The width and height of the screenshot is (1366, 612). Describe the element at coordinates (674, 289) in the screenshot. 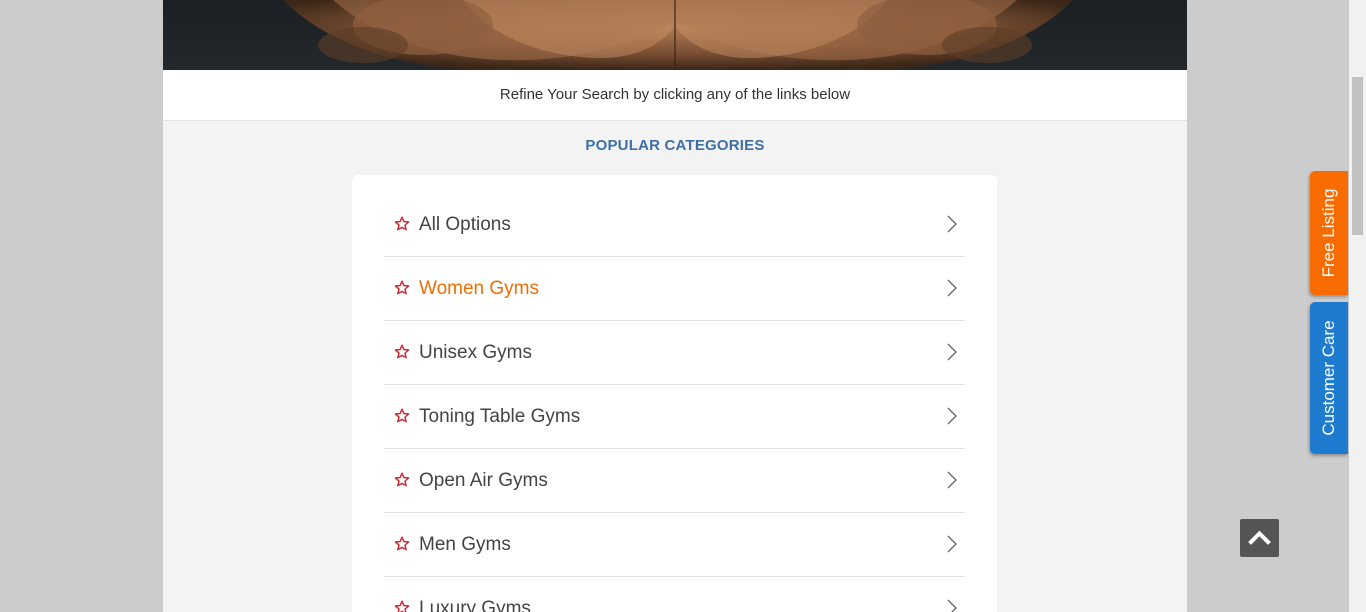

I see `category-item: Women Gyms` at that location.